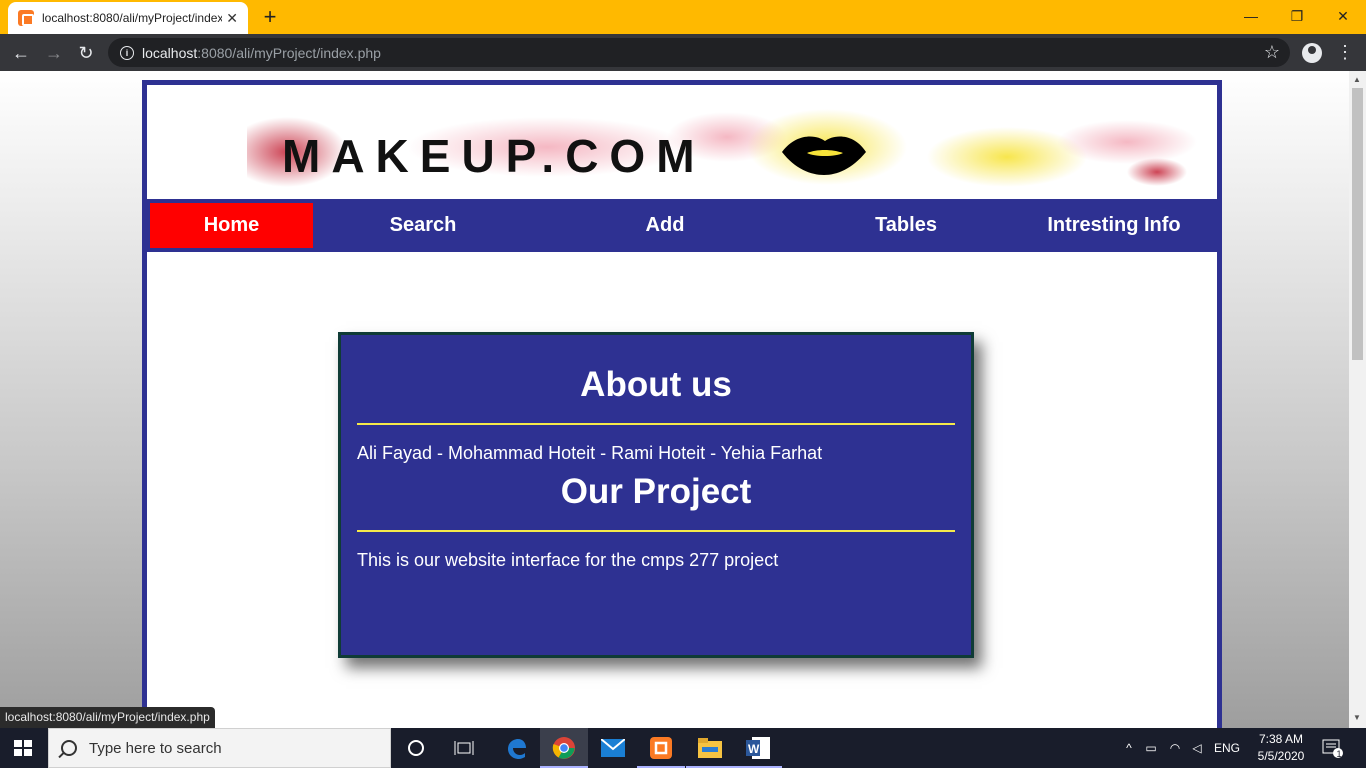  What do you see at coordinates (231, 225) in the screenshot?
I see `nav-home: Home` at bounding box center [231, 225].